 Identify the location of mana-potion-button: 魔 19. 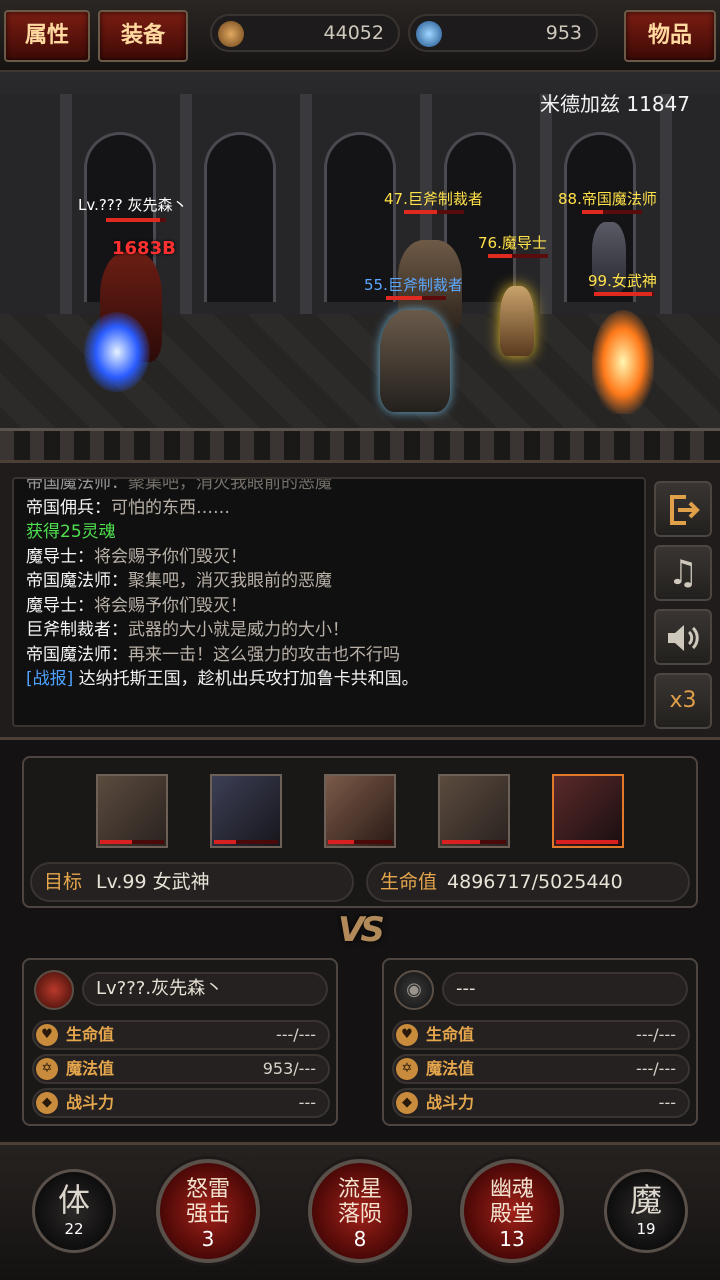
(646, 1211).